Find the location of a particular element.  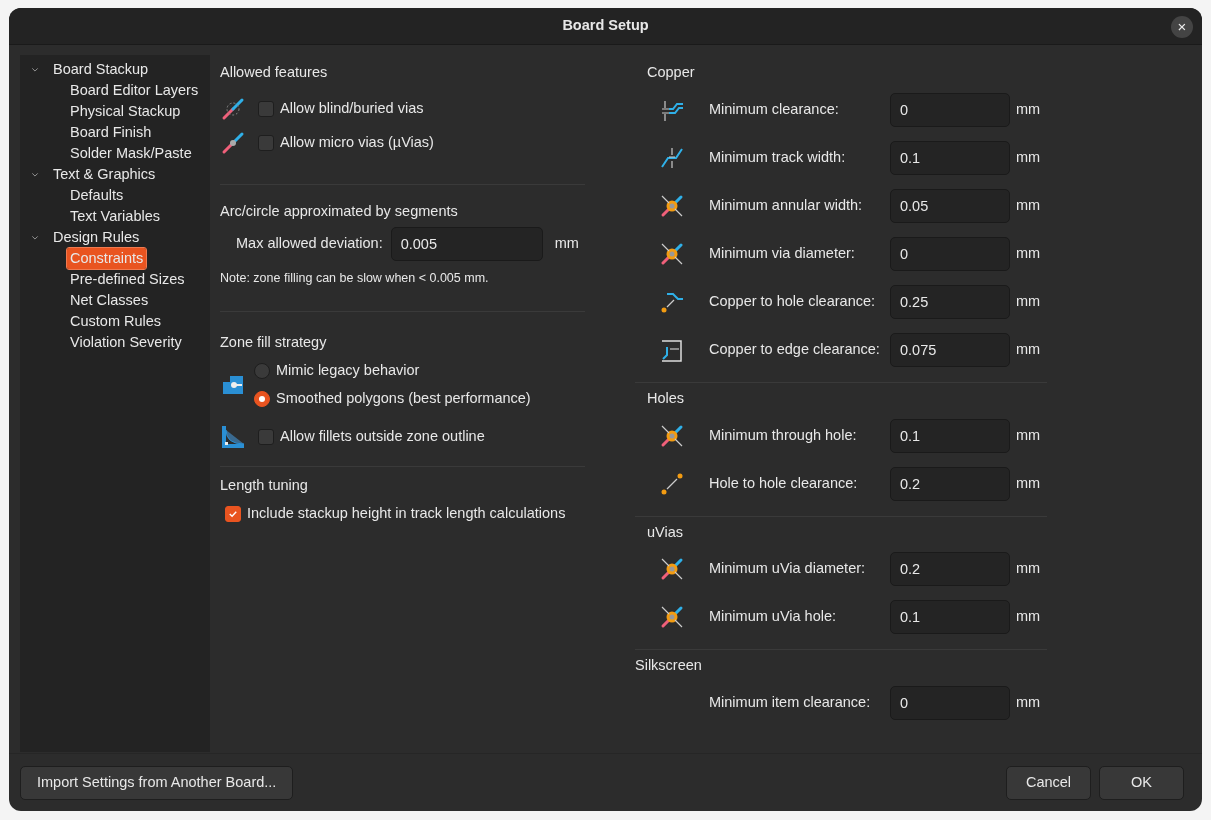

option-label: Smoothed polygons (best performance) is located at coordinates (403, 398).